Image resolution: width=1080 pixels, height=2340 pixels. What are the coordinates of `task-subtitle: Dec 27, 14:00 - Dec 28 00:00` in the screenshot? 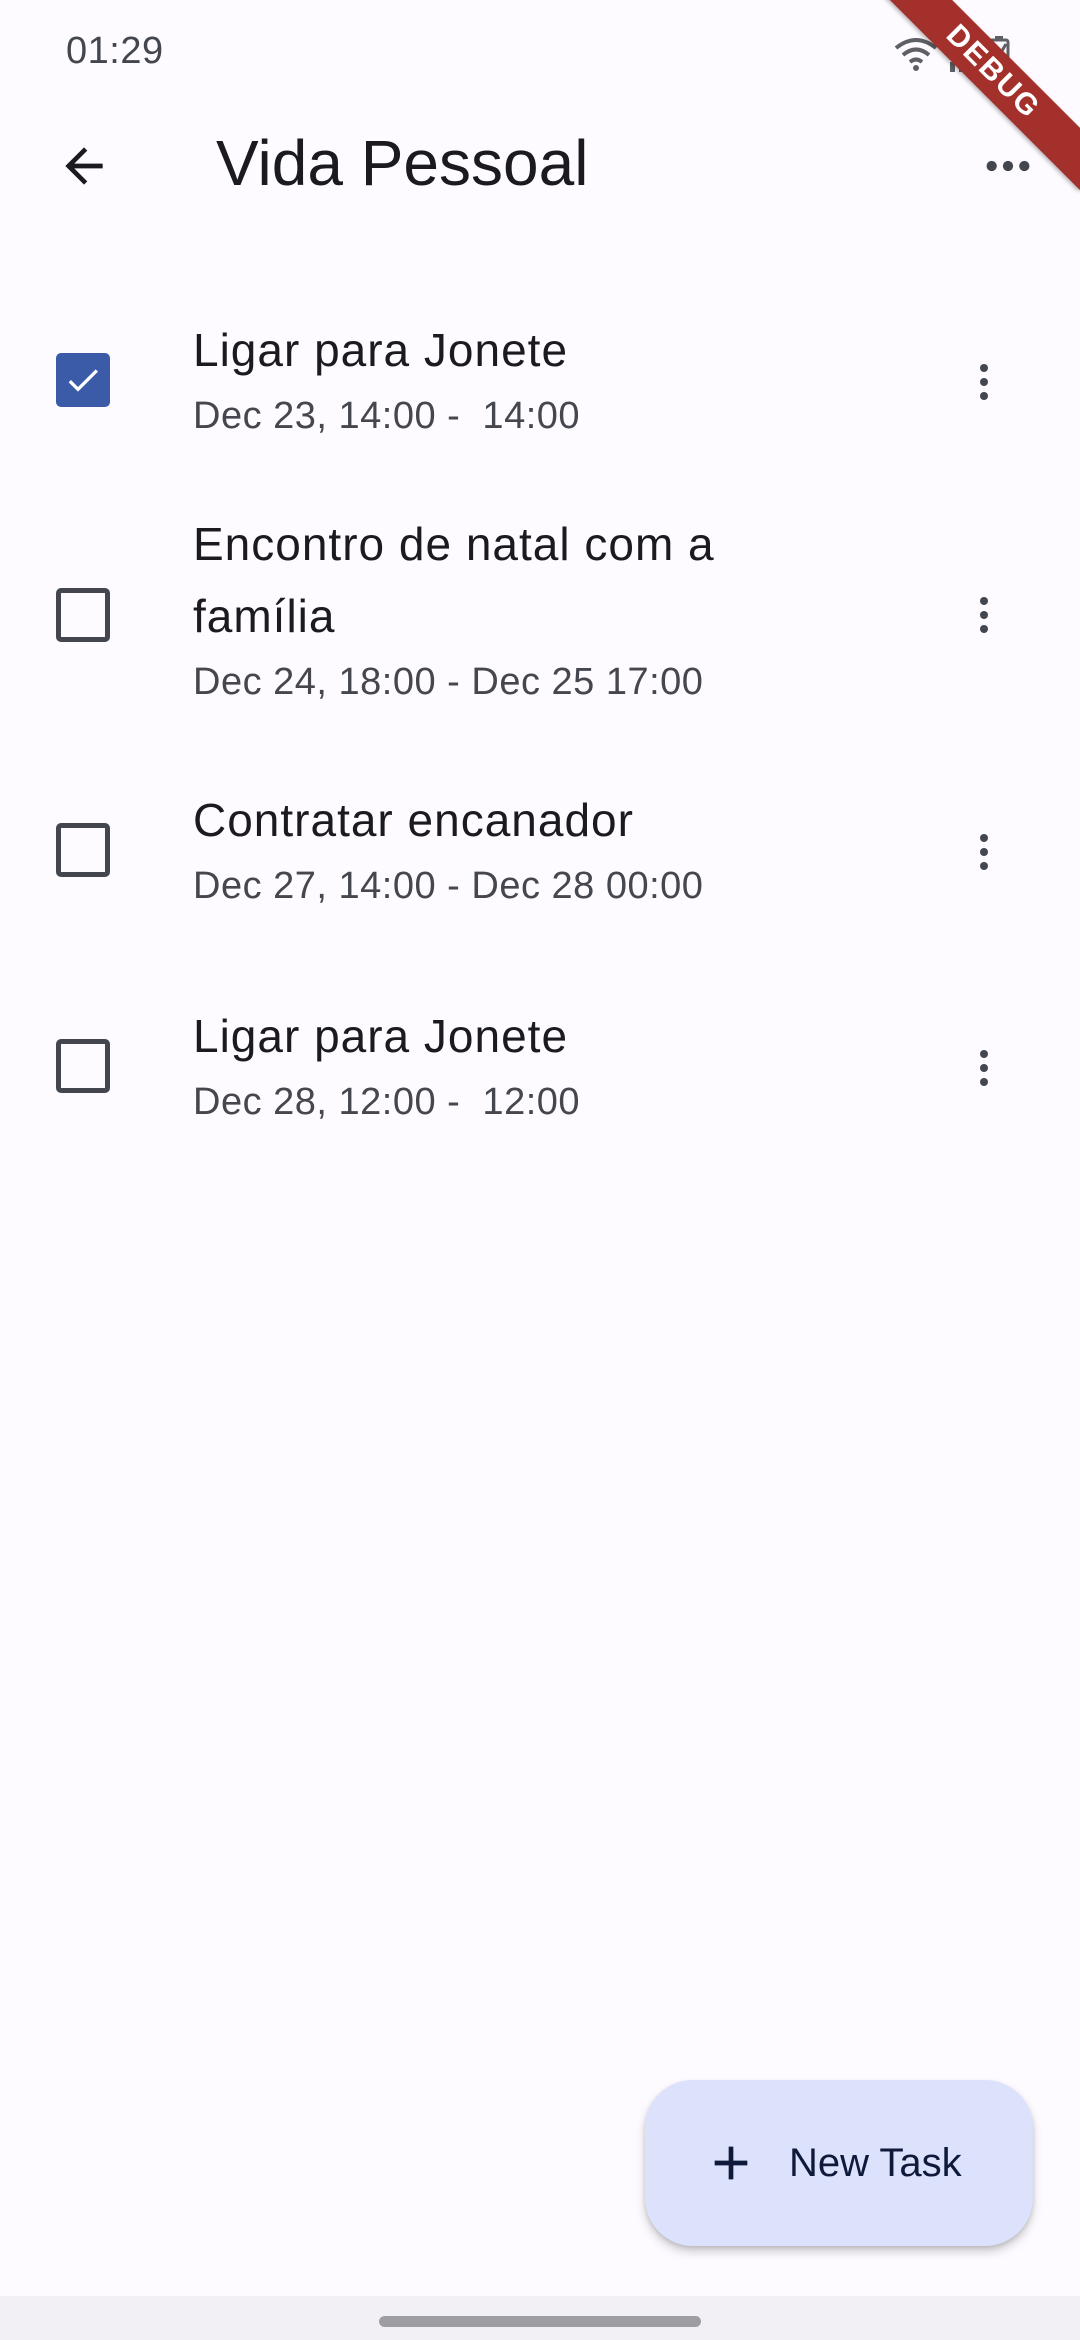 It's located at (448, 886).